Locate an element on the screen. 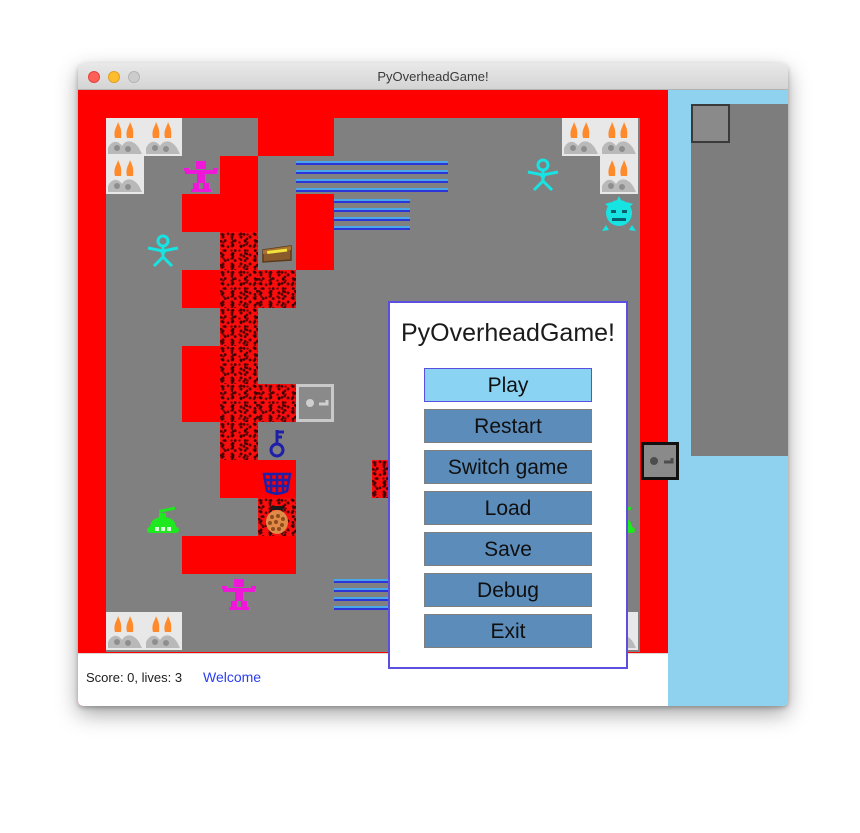  jar-item is located at coordinates (277, 517).